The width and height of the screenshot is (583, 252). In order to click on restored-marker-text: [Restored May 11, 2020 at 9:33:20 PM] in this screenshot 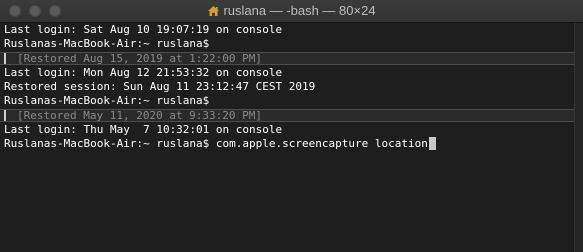, I will do `click(140, 115)`.